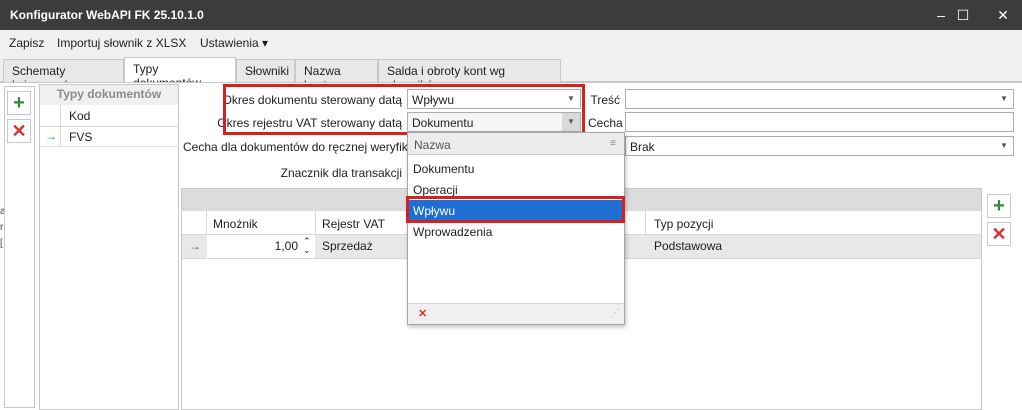 This screenshot has height=410, width=1022. Describe the element at coordinates (2, 227) in the screenshot. I see `clipped-glyph: r` at that location.